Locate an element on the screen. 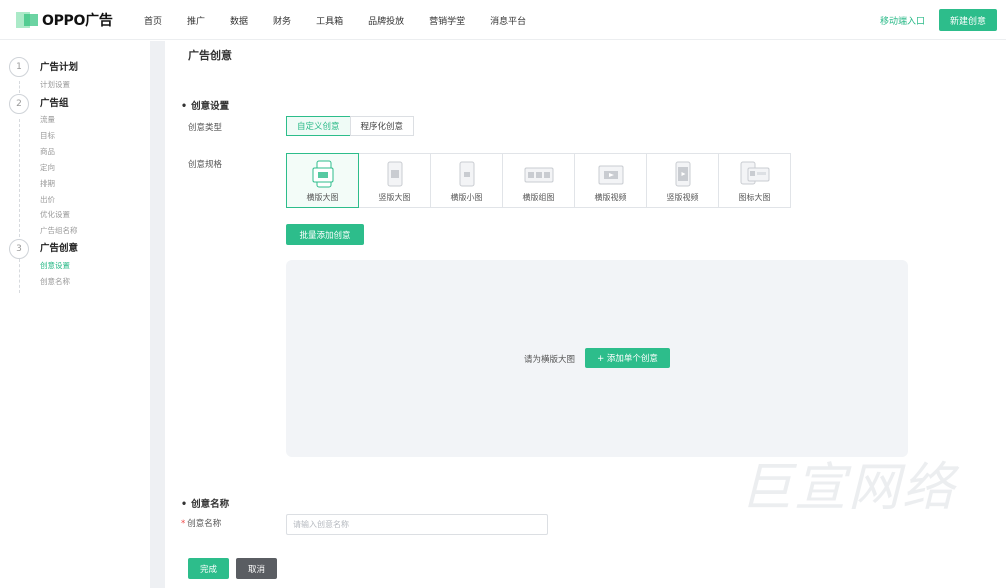  add-single-creative-button: + 添加单个创意 is located at coordinates (627, 358).